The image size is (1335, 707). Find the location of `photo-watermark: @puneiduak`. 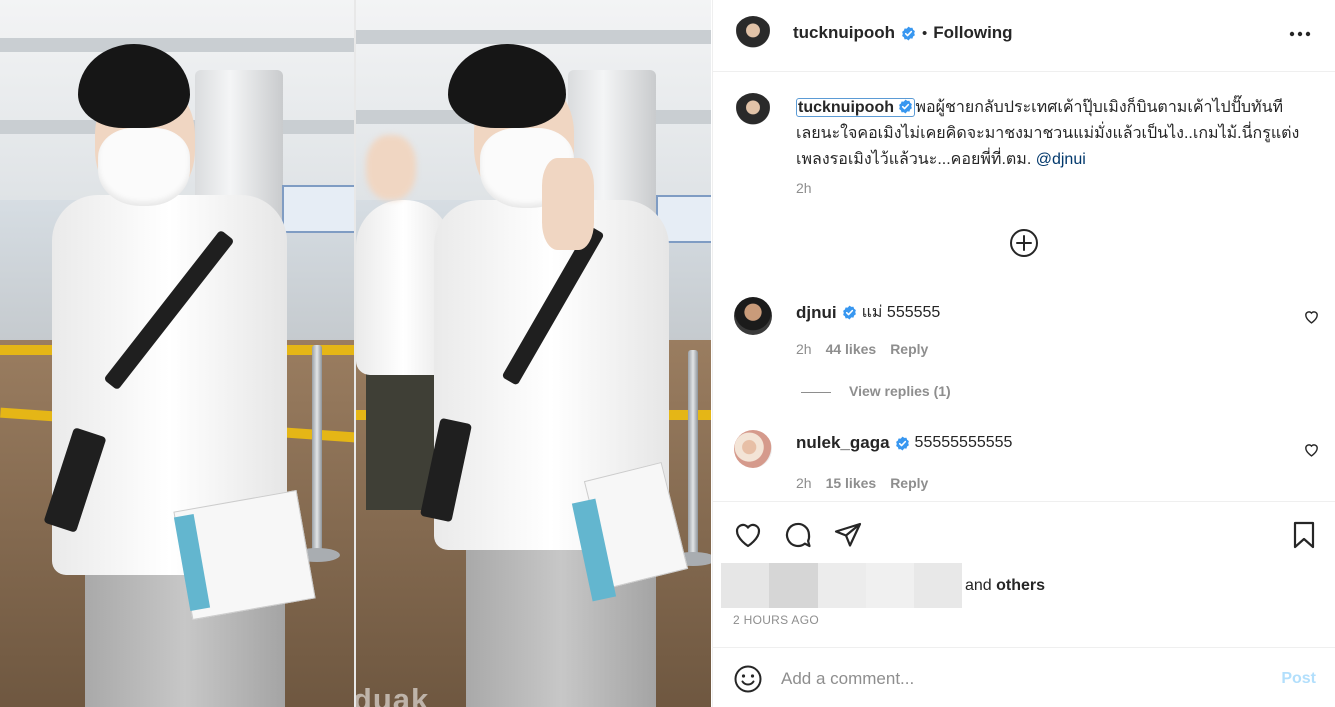

photo-watermark: @puneiduak is located at coordinates (393, 694).